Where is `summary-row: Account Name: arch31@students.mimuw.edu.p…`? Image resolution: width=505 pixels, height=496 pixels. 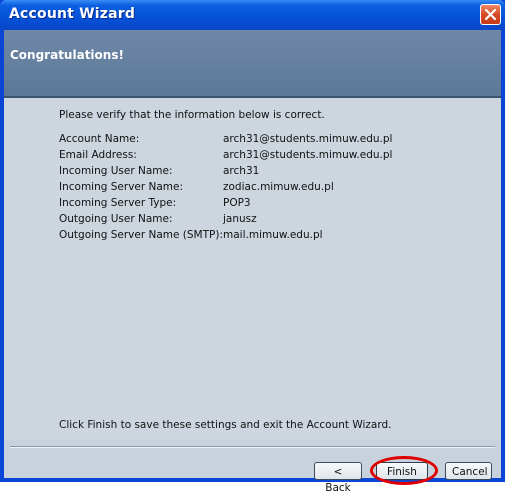
summary-row: Account Name: arch31@students.mimuw.edu.p… is located at coordinates (225, 139).